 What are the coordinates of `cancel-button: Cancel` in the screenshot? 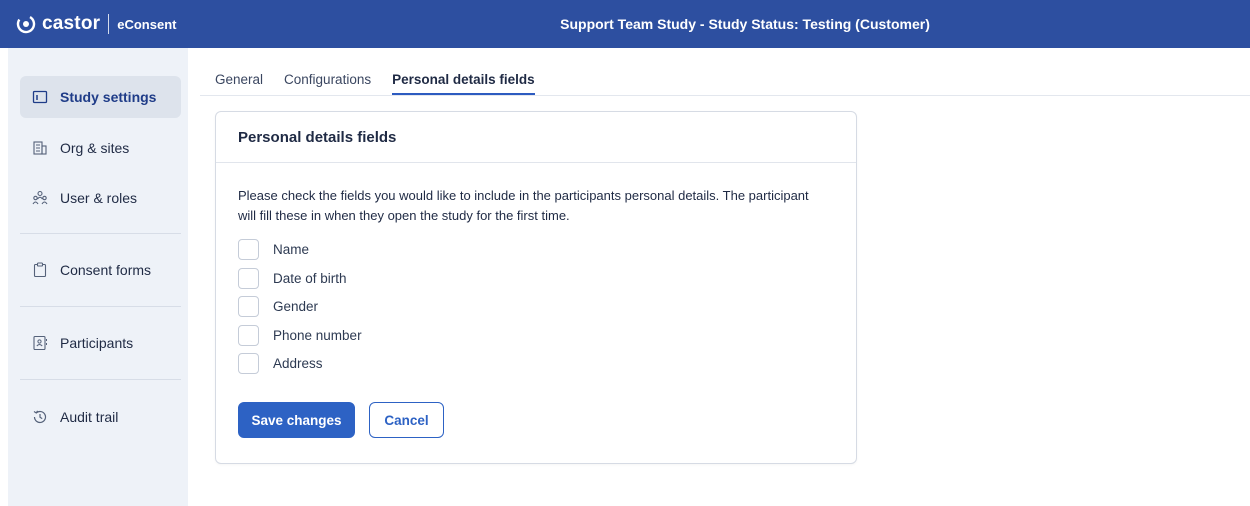 It's located at (406, 420).